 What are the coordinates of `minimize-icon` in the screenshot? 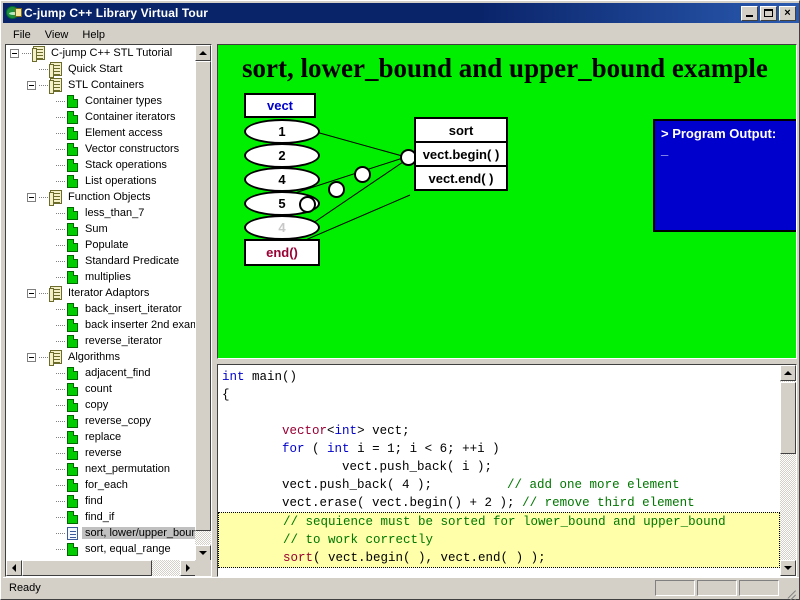 It's located at (749, 16).